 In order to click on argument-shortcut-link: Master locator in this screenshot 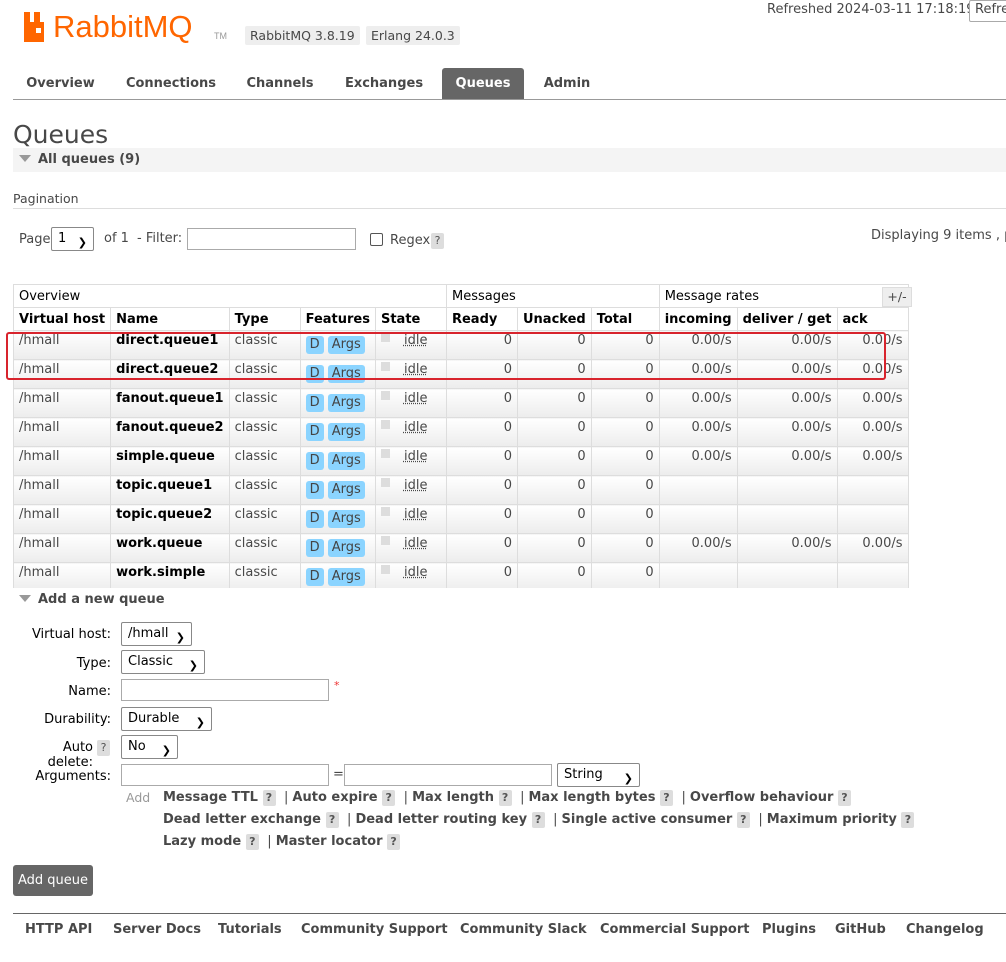, I will do `click(329, 841)`.